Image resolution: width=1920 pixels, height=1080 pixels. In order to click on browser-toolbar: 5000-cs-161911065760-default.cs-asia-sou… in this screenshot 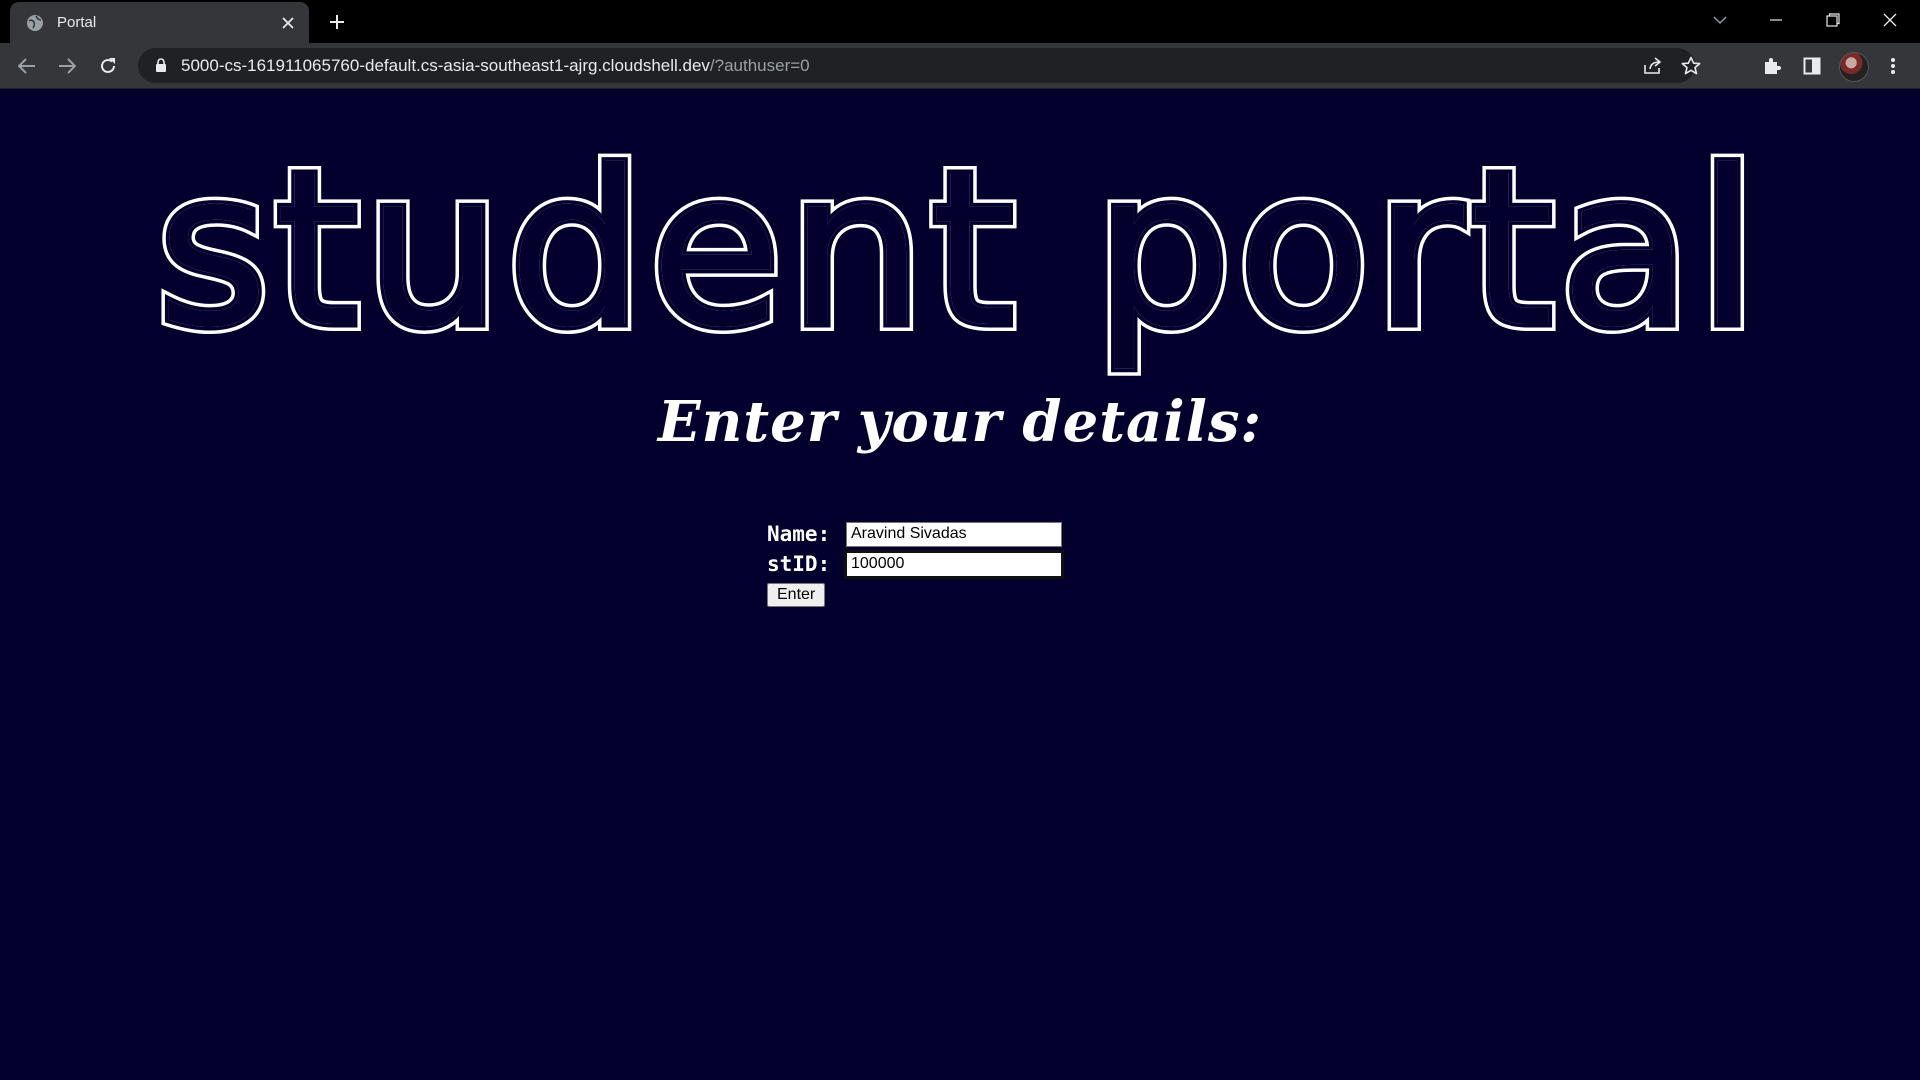, I will do `click(960, 66)`.